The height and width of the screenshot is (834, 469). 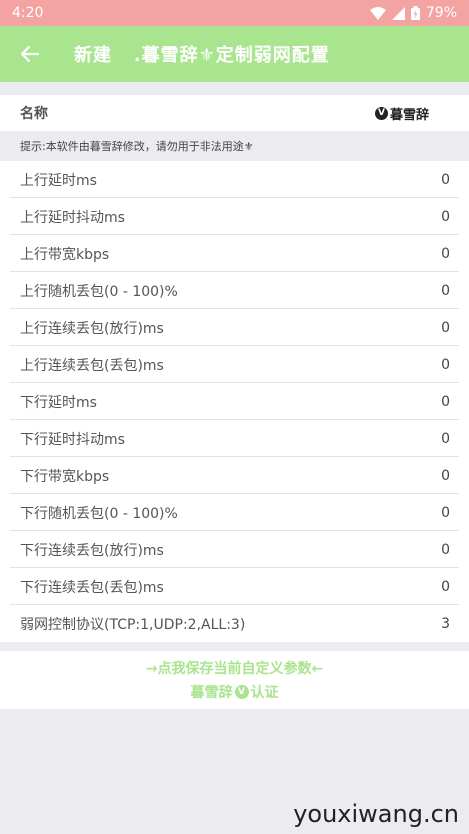 What do you see at coordinates (234, 113) in the screenshot?
I see `name-row: 名称 V 暮雪辞` at bounding box center [234, 113].